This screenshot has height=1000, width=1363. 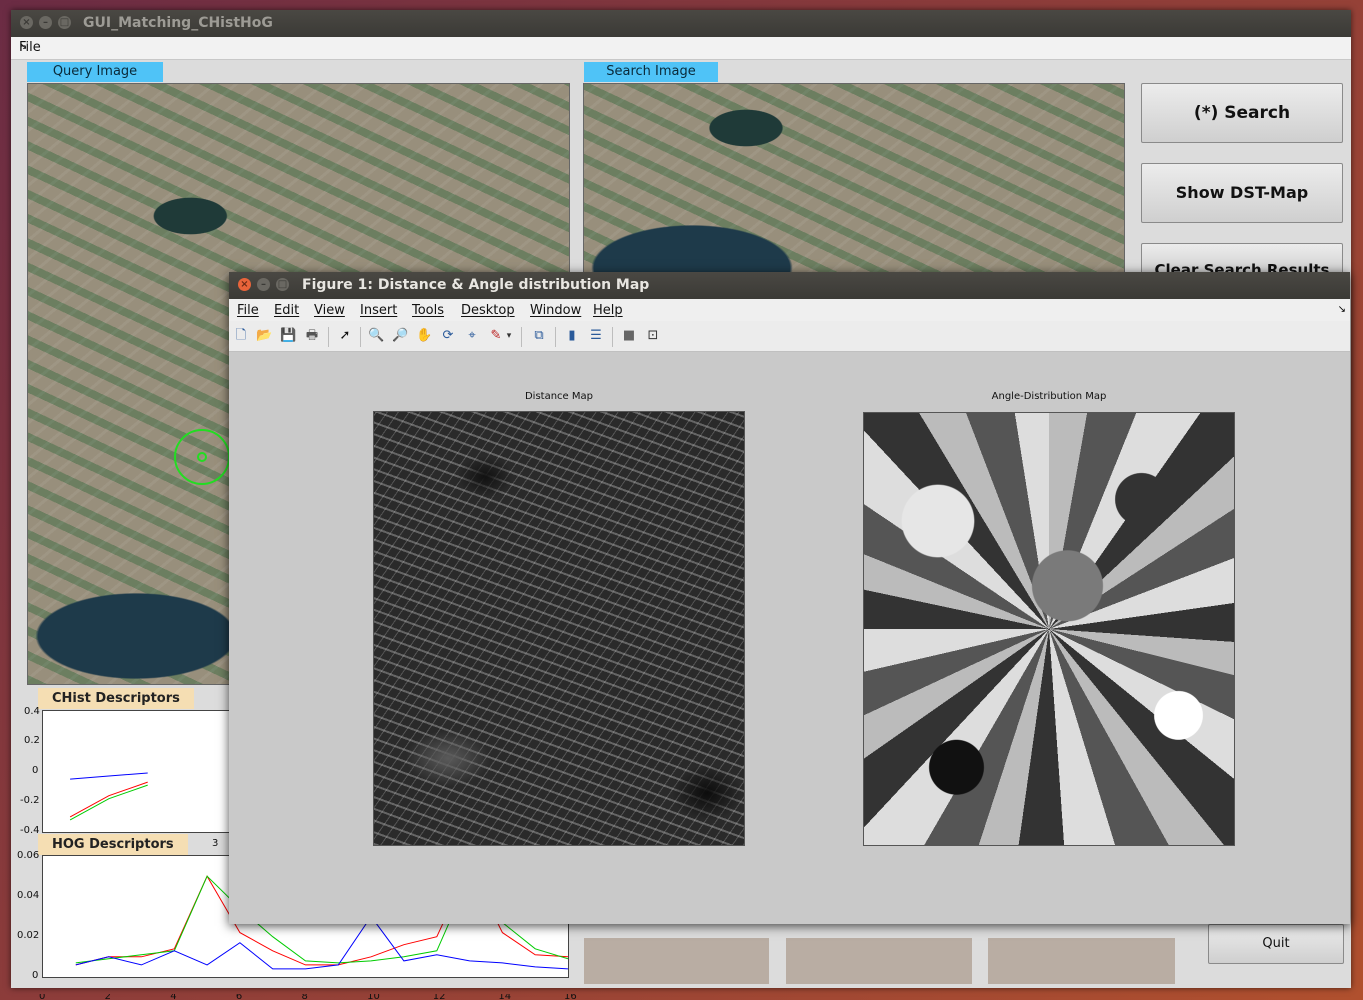 What do you see at coordinates (173, 997) in the screenshot?
I see `hog-xtick: 4` at bounding box center [173, 997].